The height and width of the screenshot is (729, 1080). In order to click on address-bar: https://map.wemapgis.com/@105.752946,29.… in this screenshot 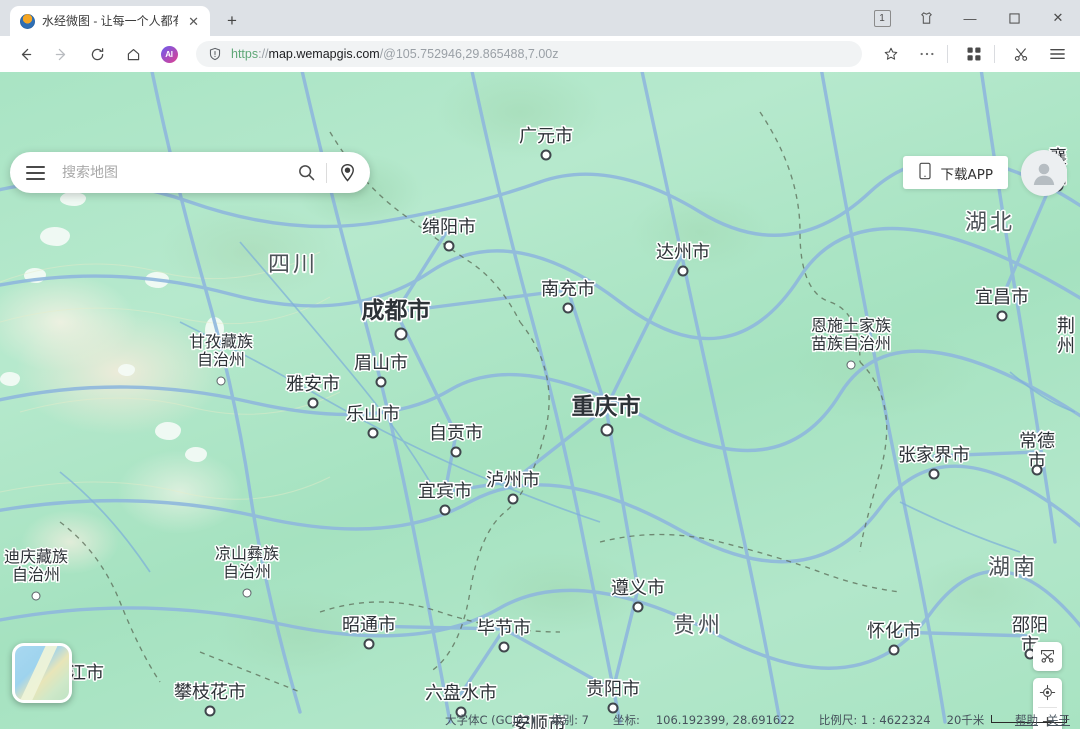, I will do `click(529, 54)`.